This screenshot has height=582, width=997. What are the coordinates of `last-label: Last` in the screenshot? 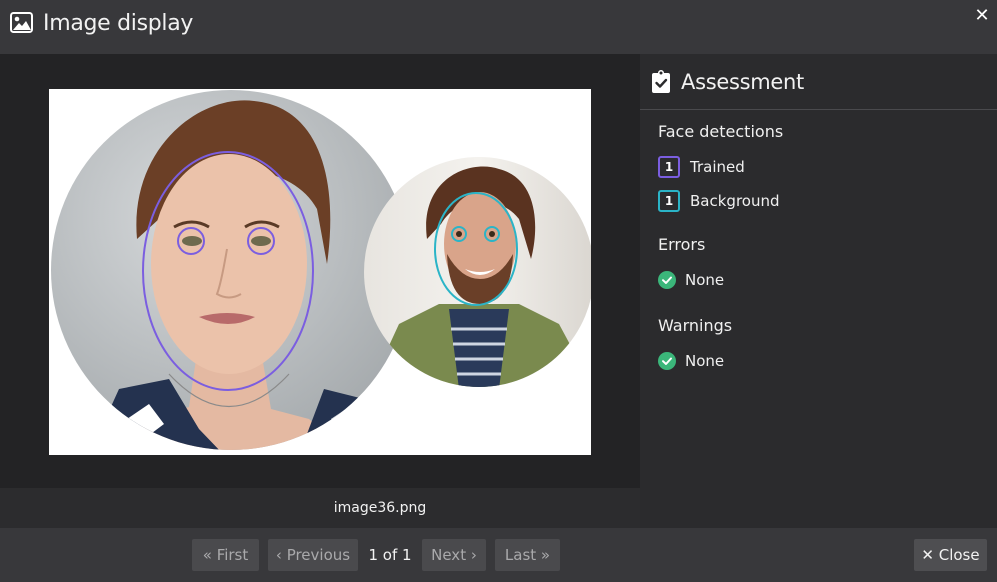 It's located at (520, 555).